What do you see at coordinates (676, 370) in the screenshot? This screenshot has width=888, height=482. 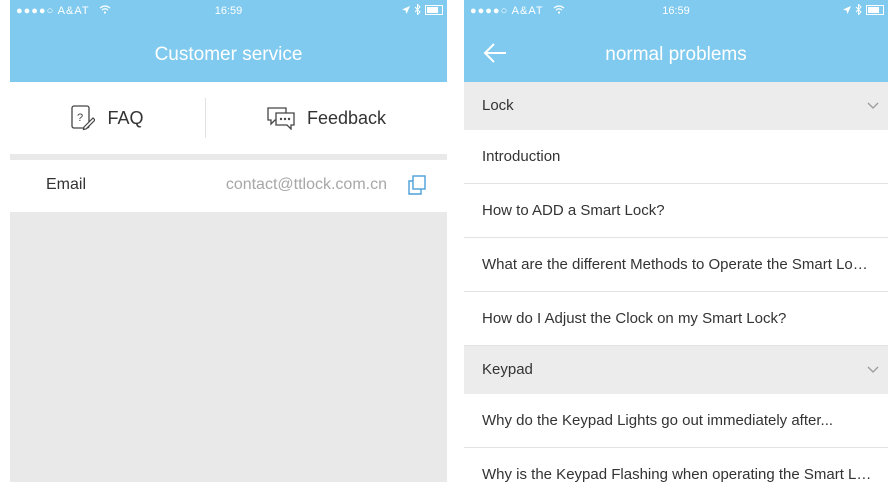 I see `section-header-keypad: Keypad` at bounding box center [676, 370].